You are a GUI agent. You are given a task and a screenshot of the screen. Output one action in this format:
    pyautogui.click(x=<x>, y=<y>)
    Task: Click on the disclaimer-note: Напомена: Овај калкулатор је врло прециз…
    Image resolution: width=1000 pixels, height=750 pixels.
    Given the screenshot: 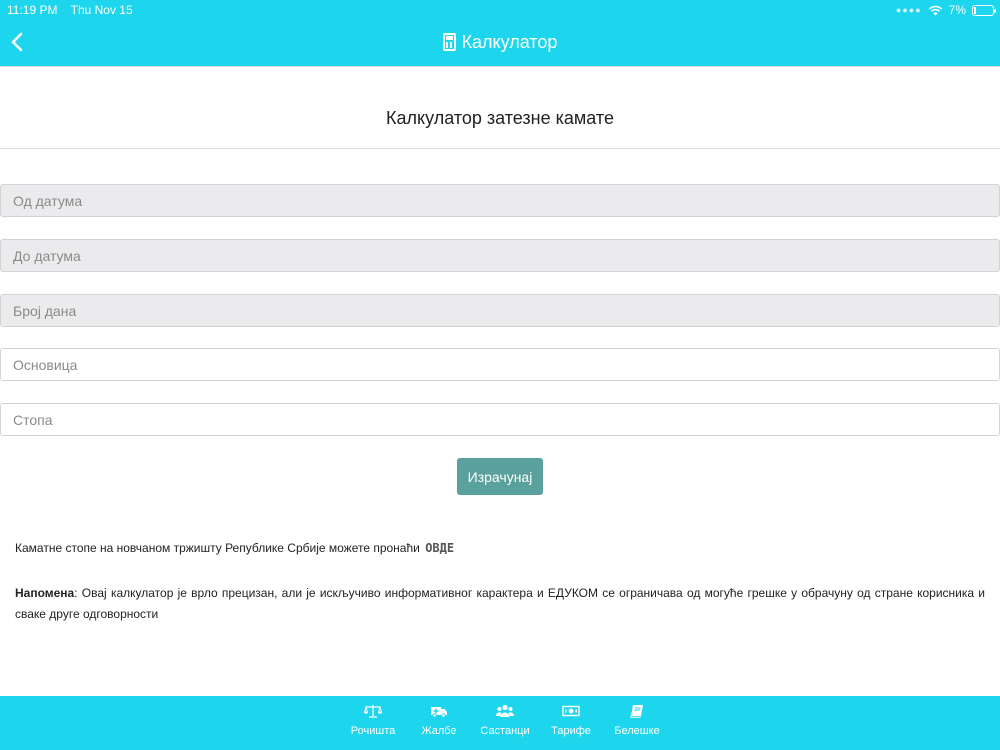 What is the action you would take?
    pyautogui.click(x=500, y=604)
    